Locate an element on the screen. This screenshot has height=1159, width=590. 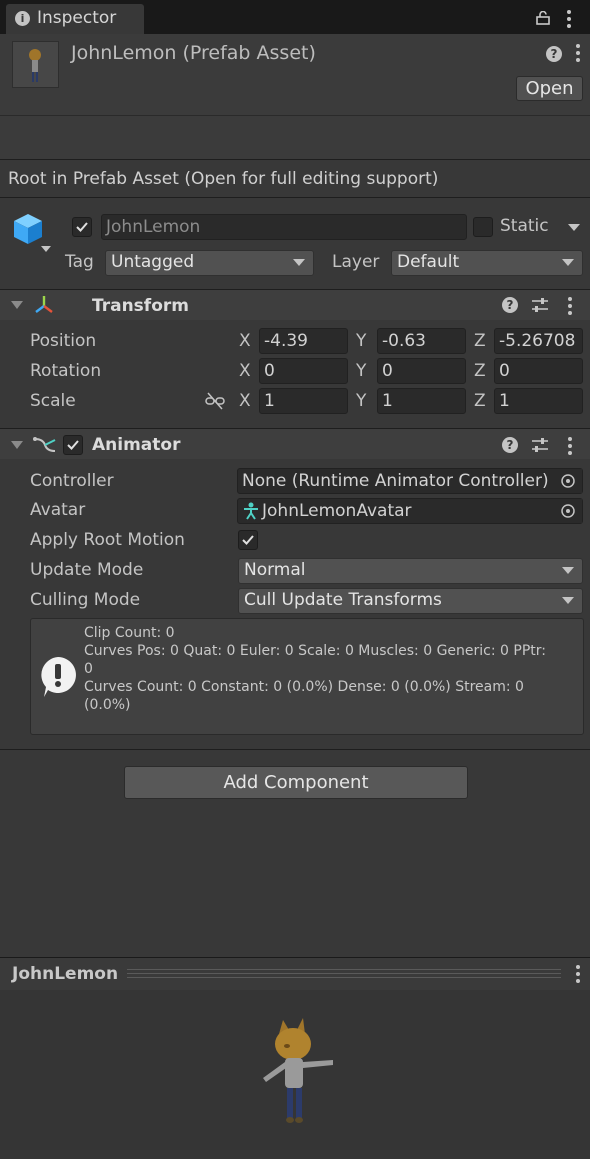
scale-y-field: 1 is located at coordinates (421, 401).